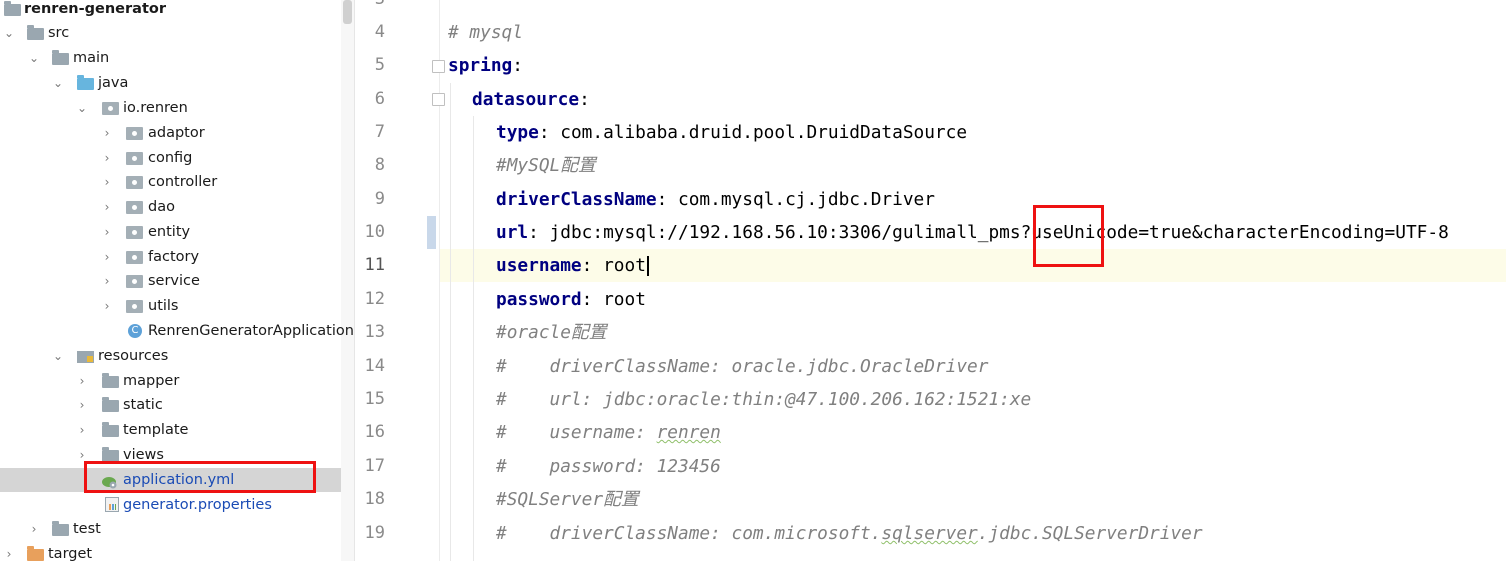 The image size is (1506, 561). What do you see at coordinates (379, 199) in the screenshot?
I see `line-number: 9` at bounding box center [379, 199].